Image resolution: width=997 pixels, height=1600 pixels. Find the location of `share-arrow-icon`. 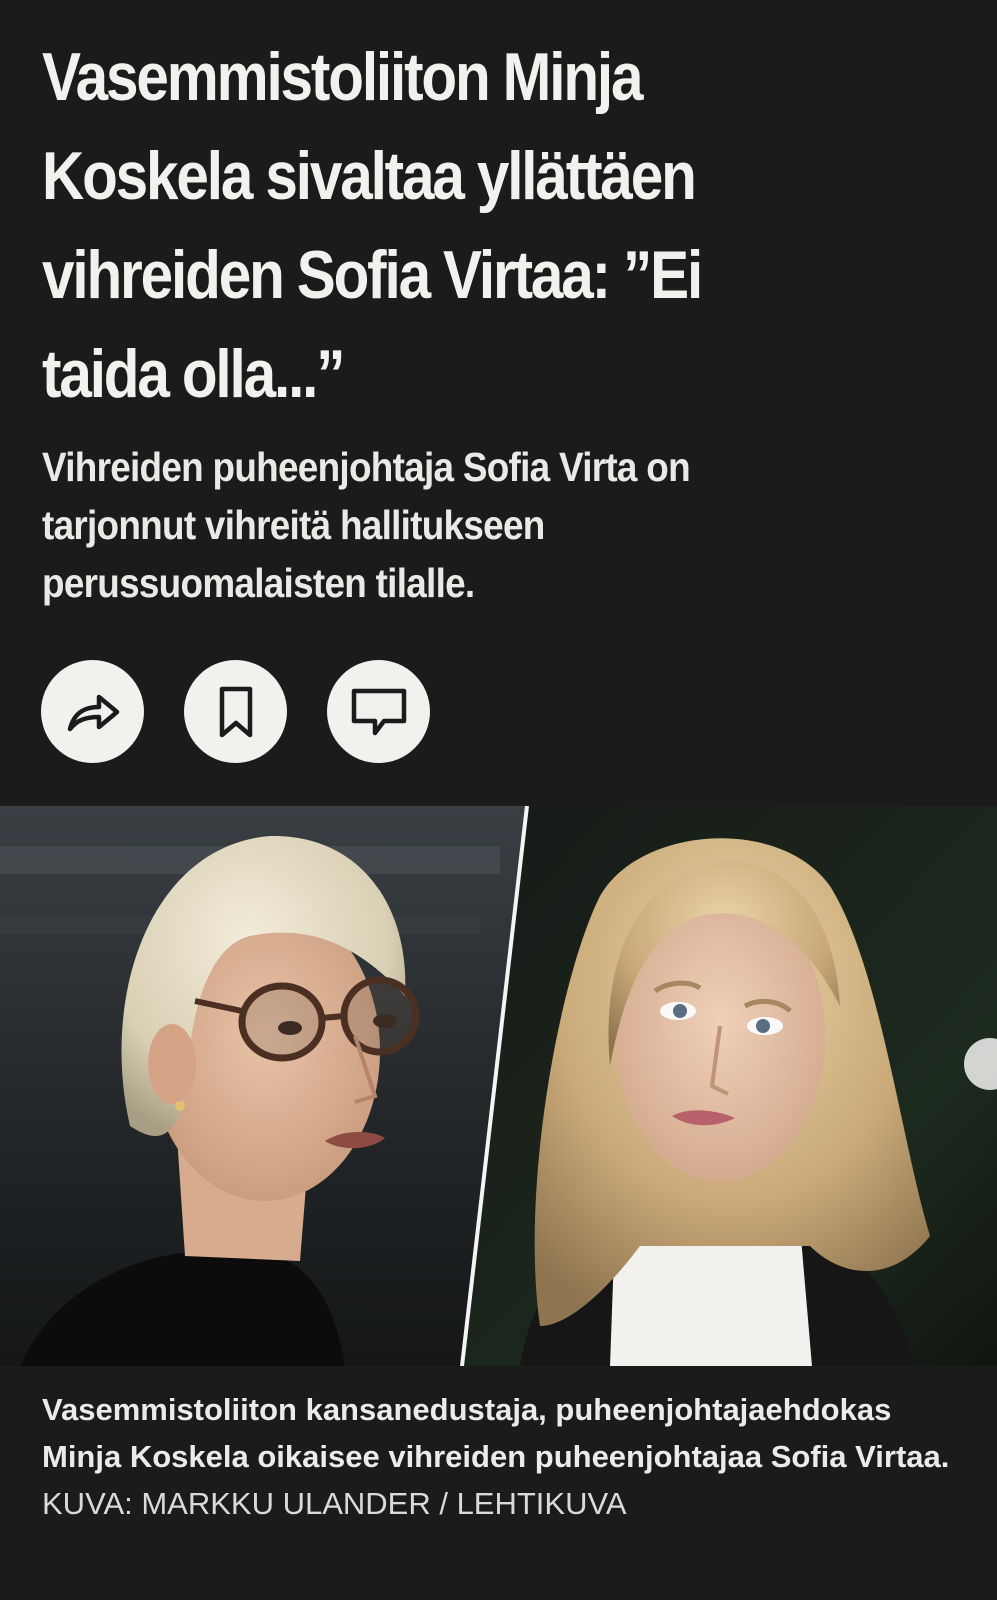

share-arrow-icon is located at coordinates (93, 712).